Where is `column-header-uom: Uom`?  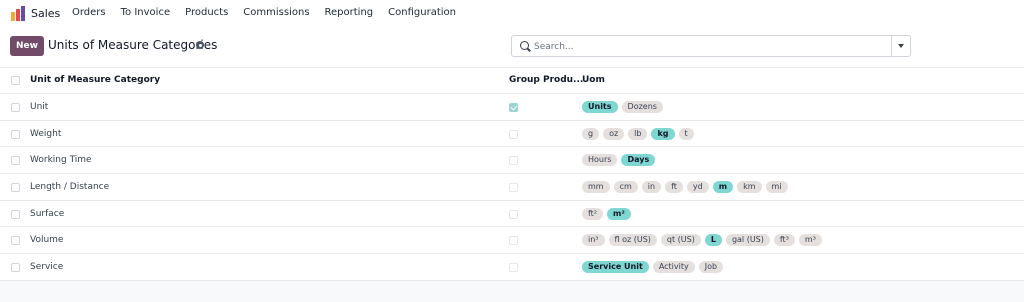 column-header-uom: Uom is located at coordinates (593, 80).